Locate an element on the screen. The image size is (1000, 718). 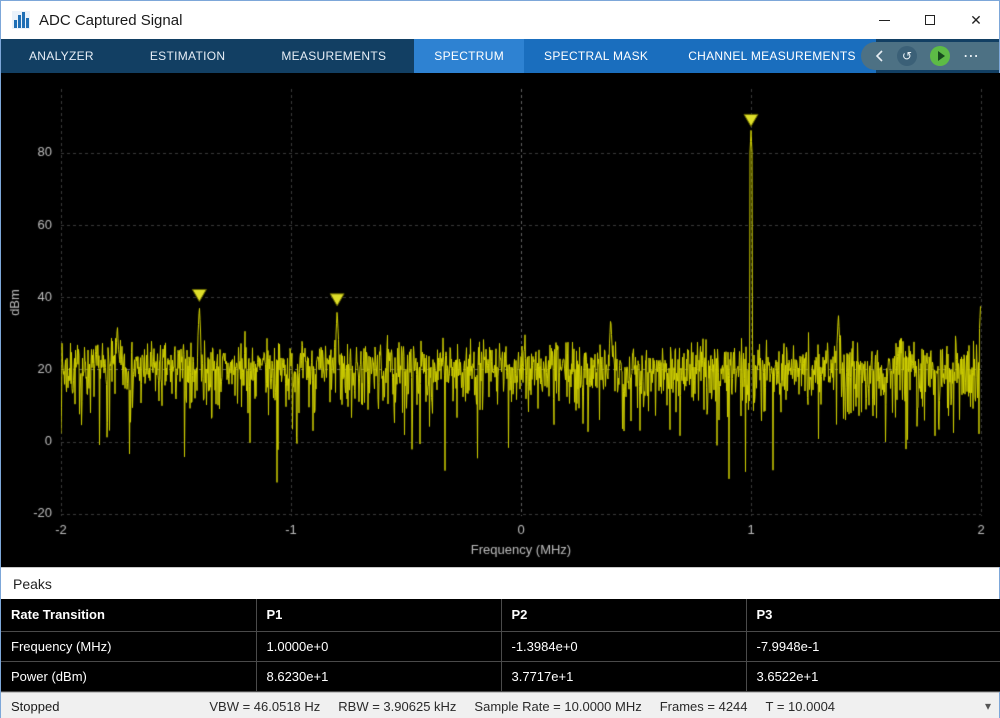
maximize-button is located at coordinates (930, 20).